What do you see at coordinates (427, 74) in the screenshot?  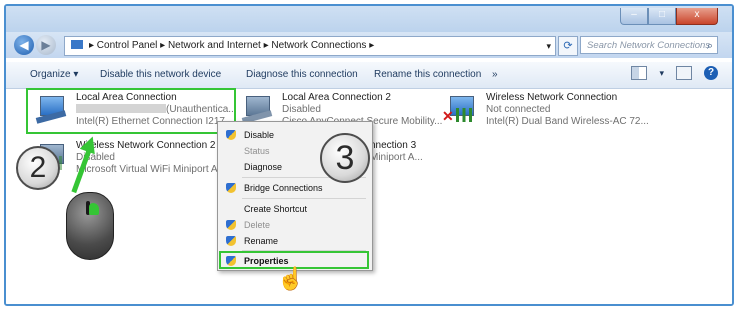 I see `rename-button: Rename this connection` at bounding box center [427, 74].